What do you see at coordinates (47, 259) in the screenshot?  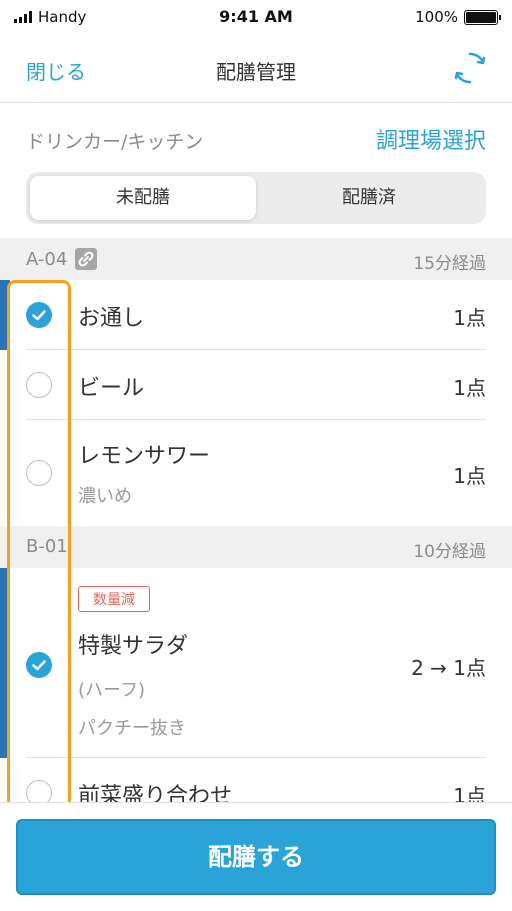 I see `table-number: A-04` at bounding box center [47, 259].